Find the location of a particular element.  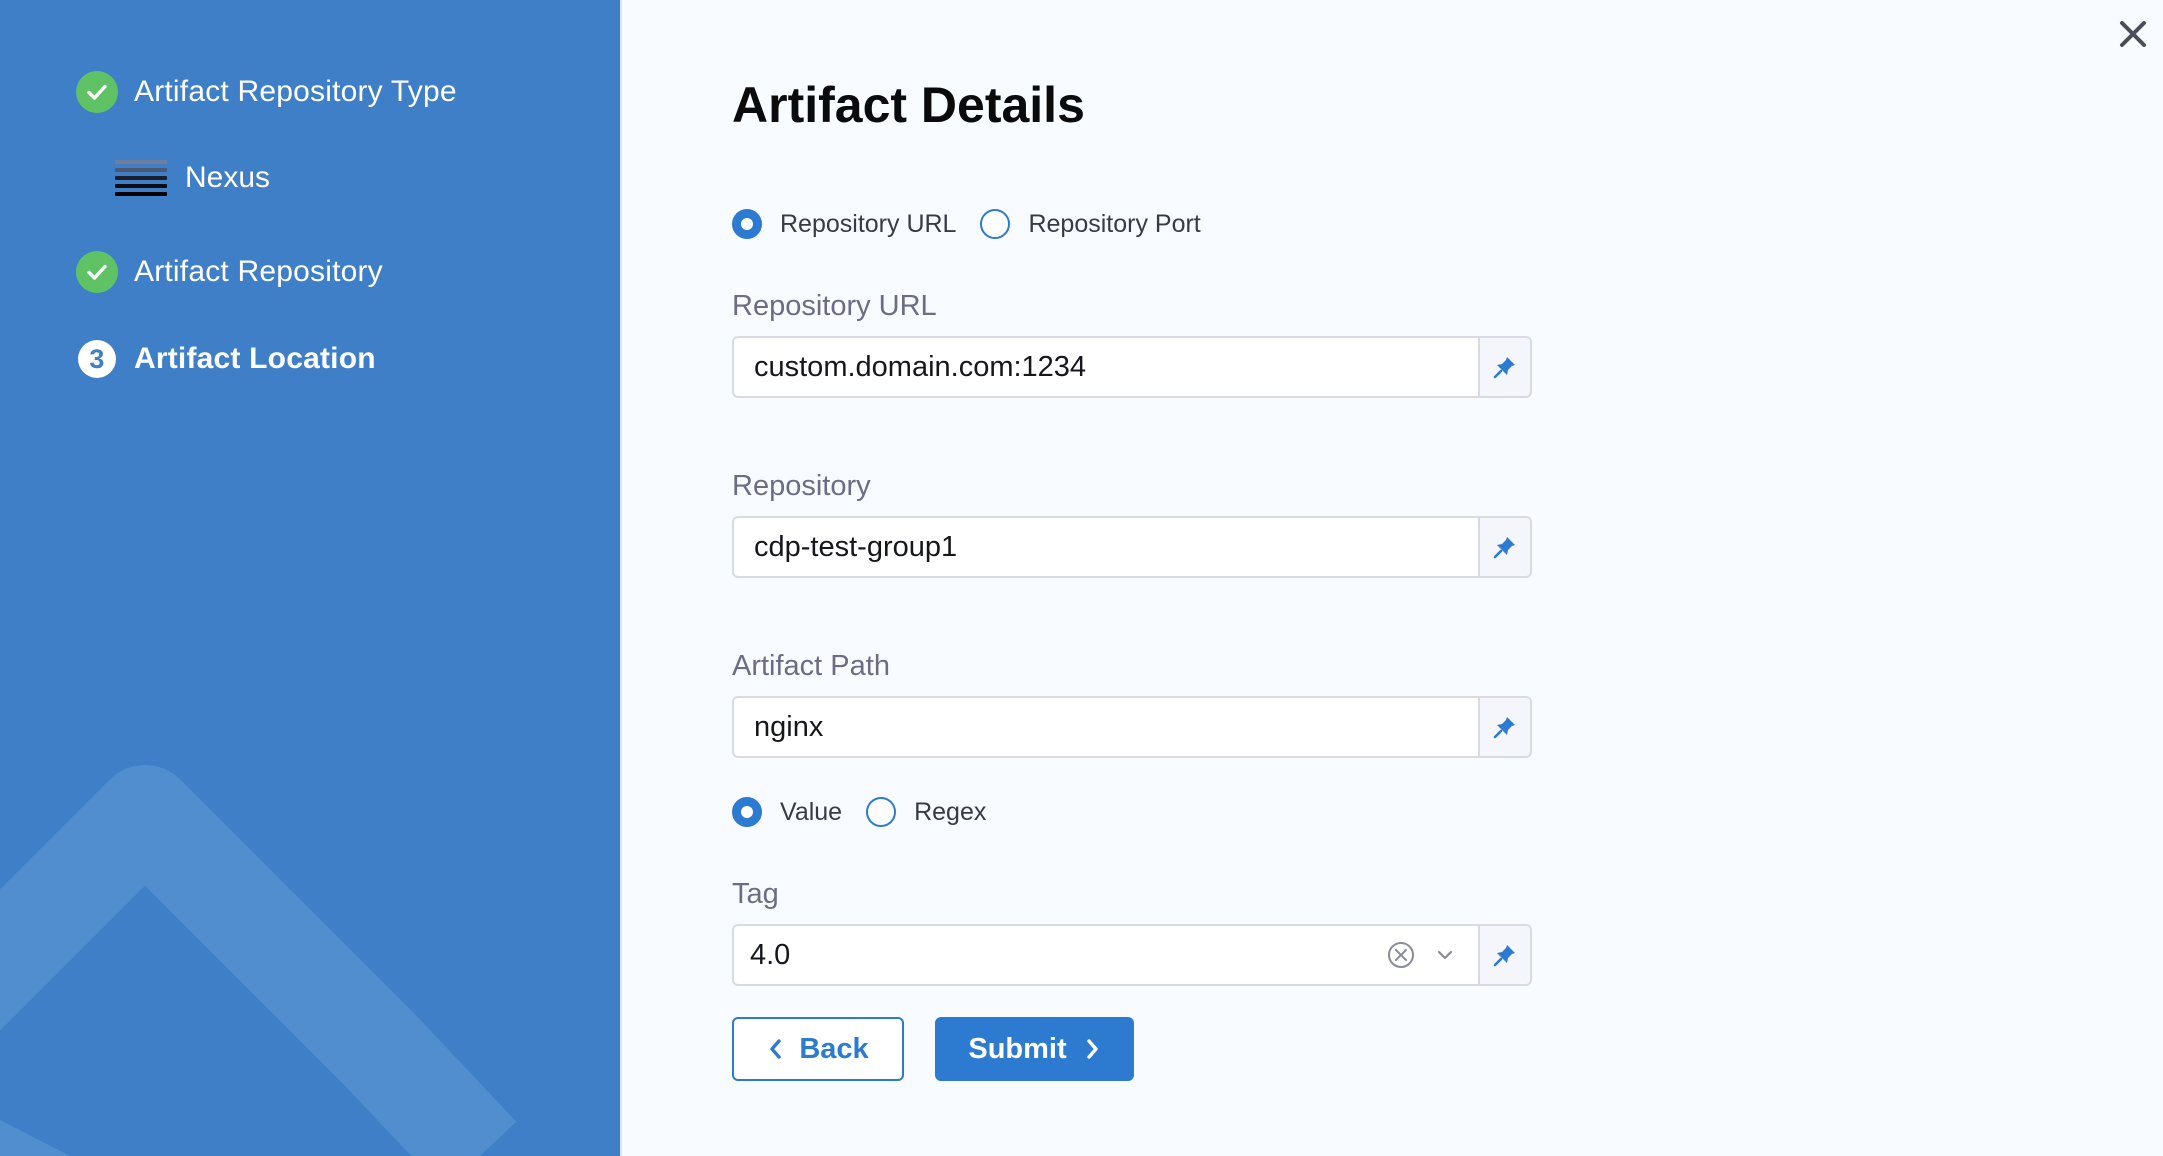

step-number-badge: 3 is located at coordinates (97, 359).